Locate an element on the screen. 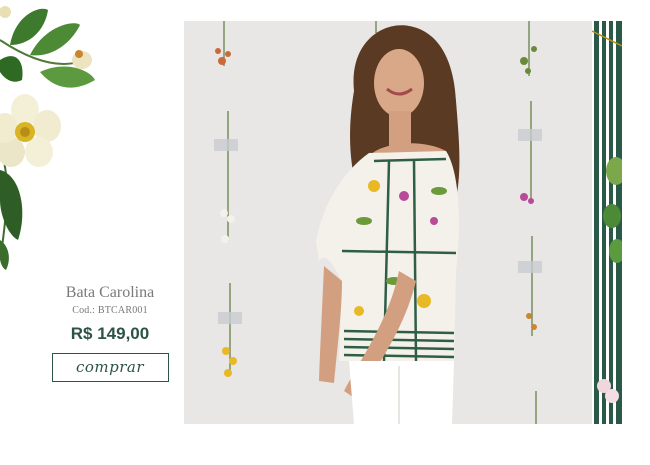 The width and height of the screenshot is (650, 465). product-price: R$ 149,00 is located at coordinates (110, 333).